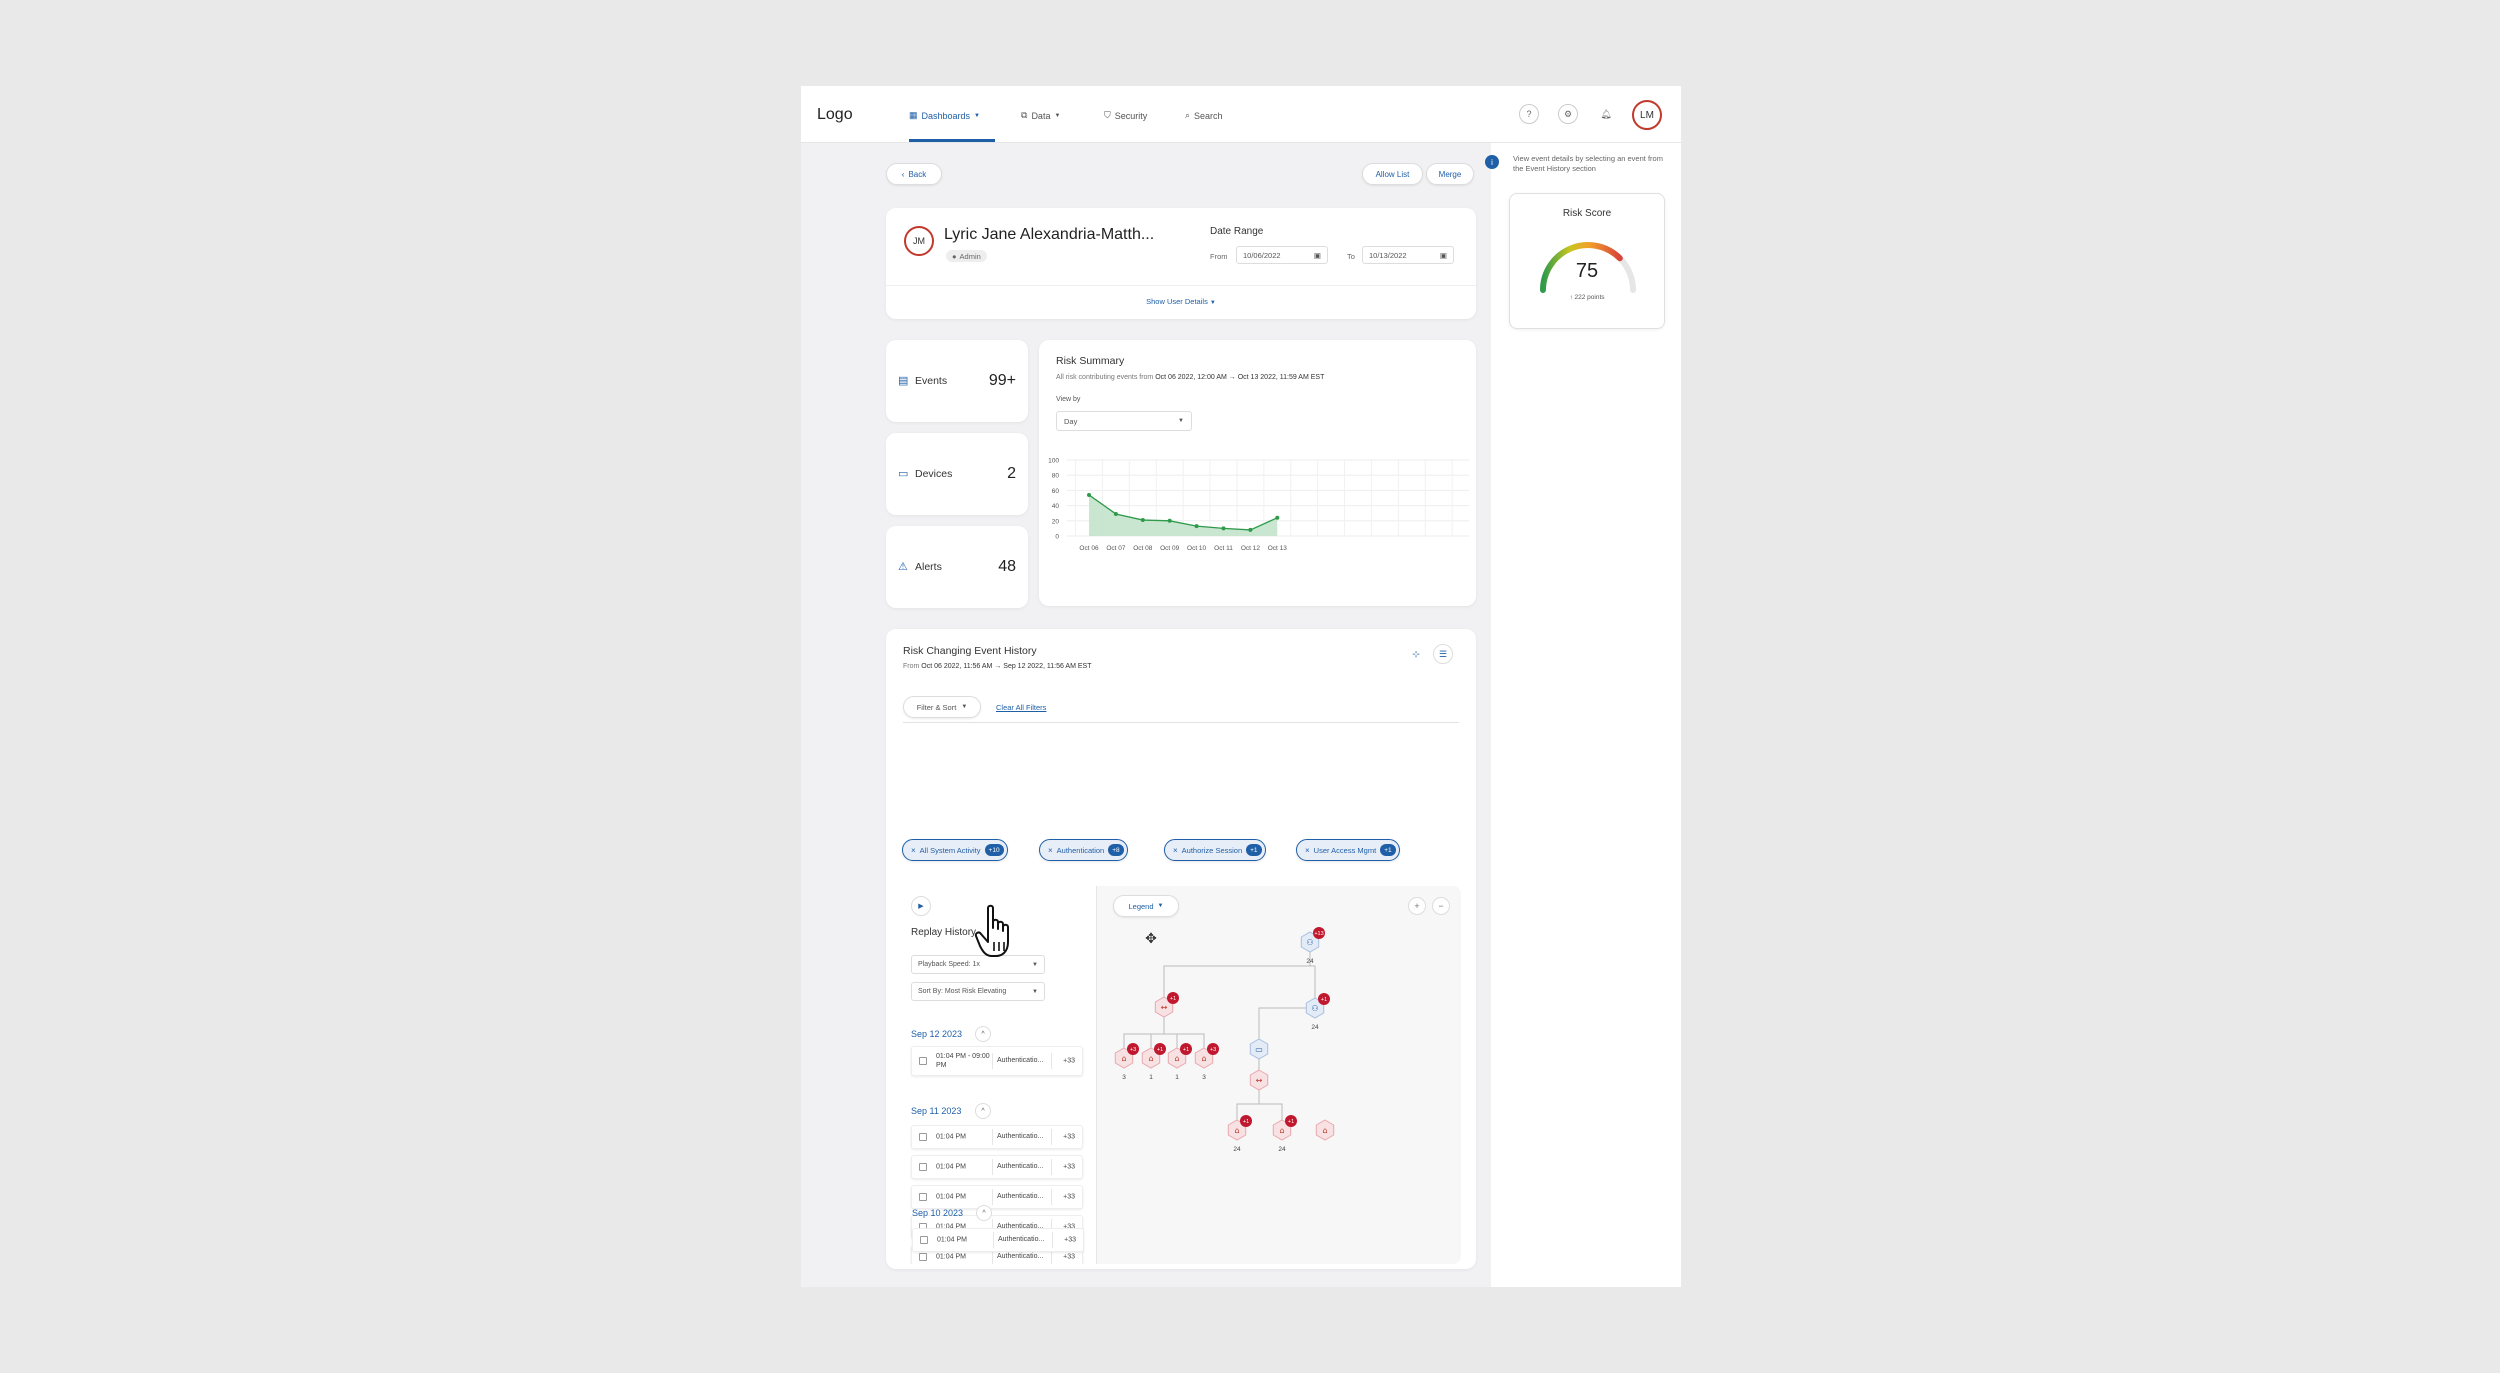  What do you see at coordinates (1089, 548) in the screenshot?
I see `x-tick-label: Oct 06` at bounding box center [1089, 548].